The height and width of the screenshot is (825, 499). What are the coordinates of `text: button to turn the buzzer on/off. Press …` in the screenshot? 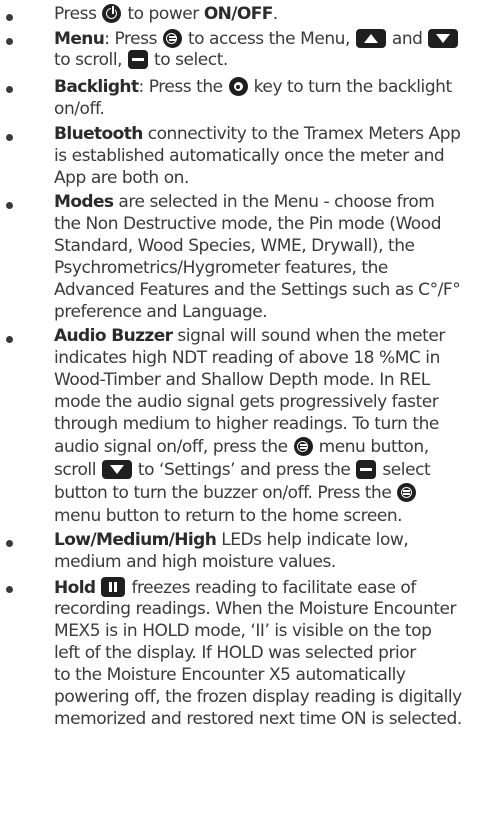 It's located at (223, 493).